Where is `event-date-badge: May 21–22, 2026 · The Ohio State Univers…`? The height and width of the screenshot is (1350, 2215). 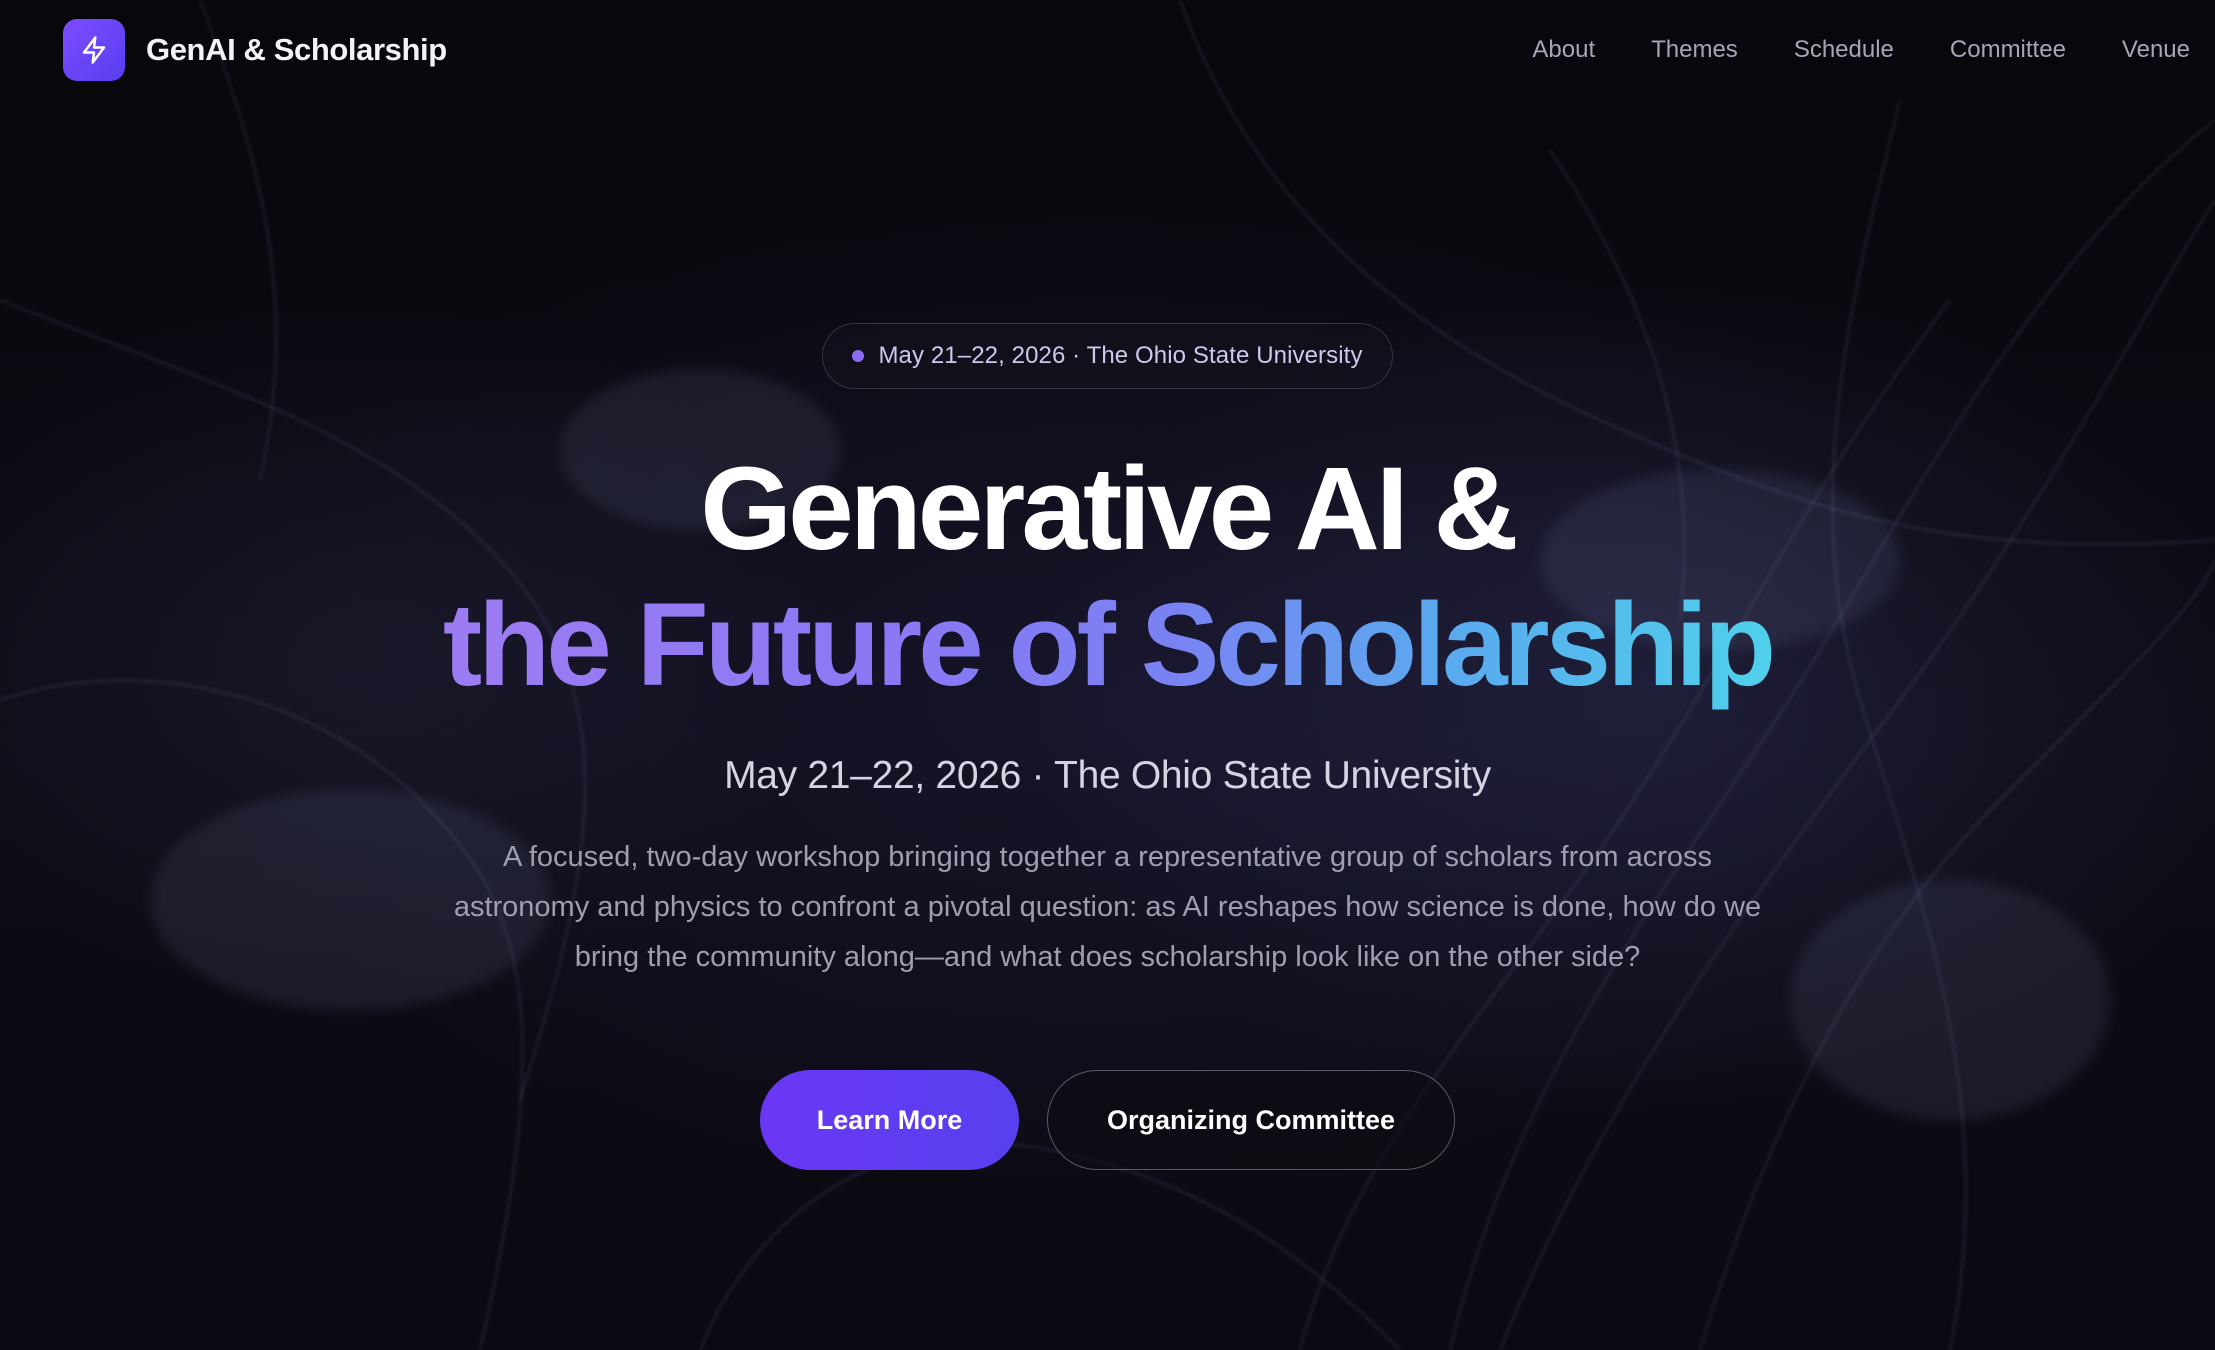
event-date-badge: May 21–22, 2026 · The Ohio State Univers… is located at coordinates (1107, 356).